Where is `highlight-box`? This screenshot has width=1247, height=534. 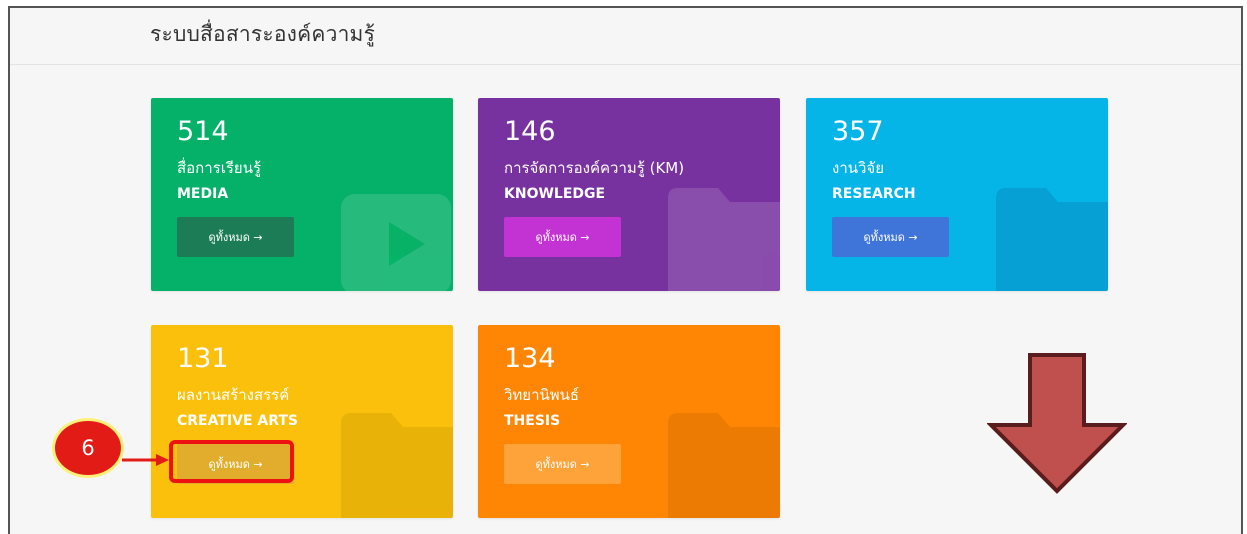
highlight-box is located at coordinates (231, 461).